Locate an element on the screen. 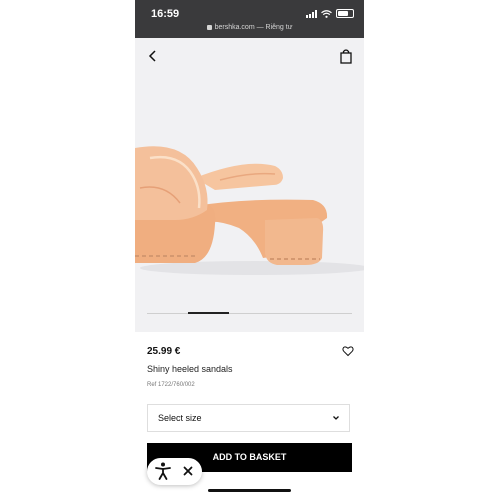 This screenshot has height=498, width=498. accessibility-person-icon is located at coordinates (163, 471).